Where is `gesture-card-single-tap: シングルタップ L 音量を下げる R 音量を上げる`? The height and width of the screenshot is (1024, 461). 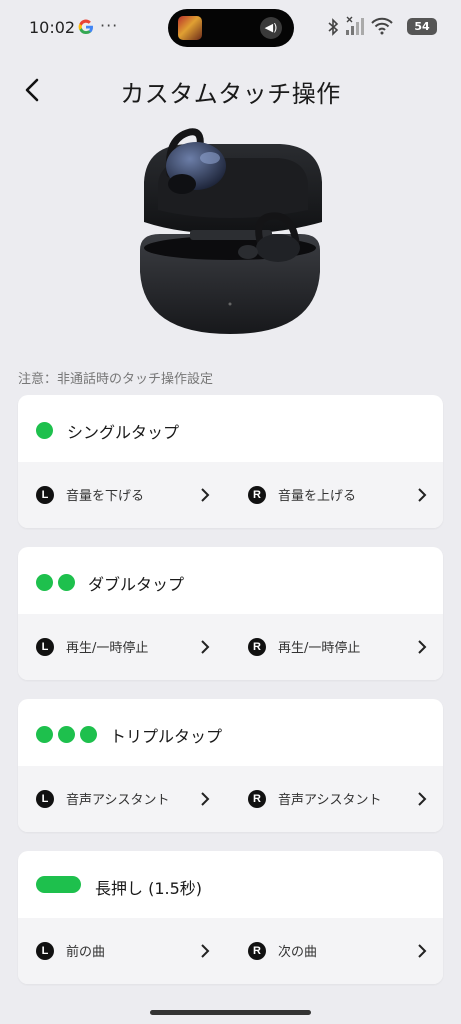 gesture-card-single-tap: シングルタップ L 音量を下げる R 音量を上げる is located at coordinates (230, 461).